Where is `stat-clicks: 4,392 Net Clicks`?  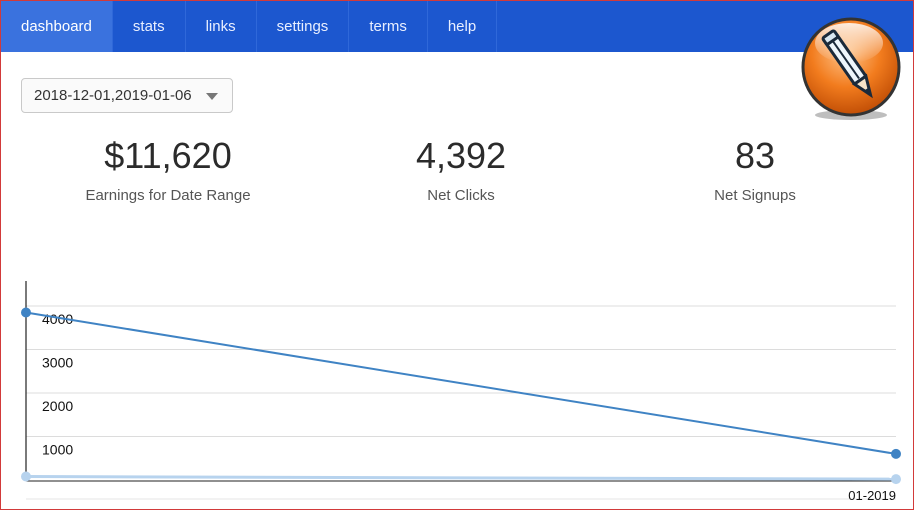
stat-clicks: 4,392 Net Clicks is located at coordinates (461, 169).